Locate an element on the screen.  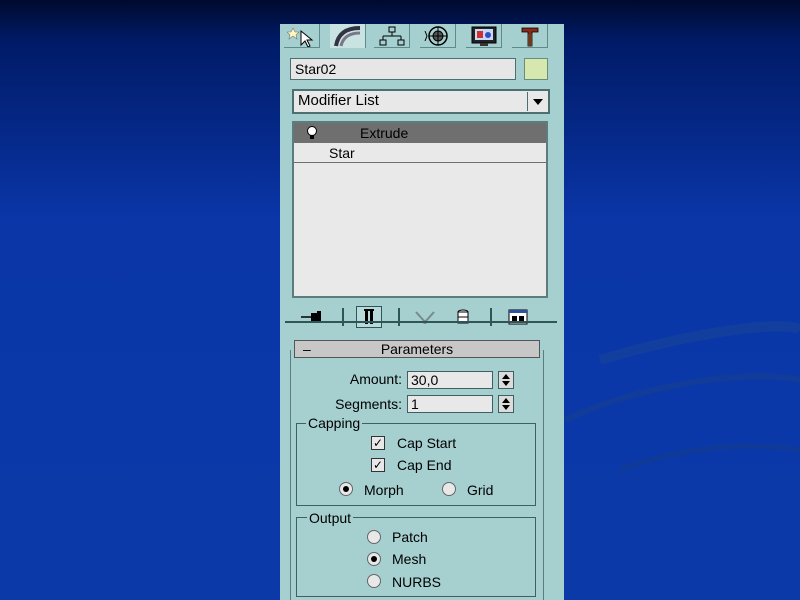
show-end-result-button is located at coordinates (369, 317).